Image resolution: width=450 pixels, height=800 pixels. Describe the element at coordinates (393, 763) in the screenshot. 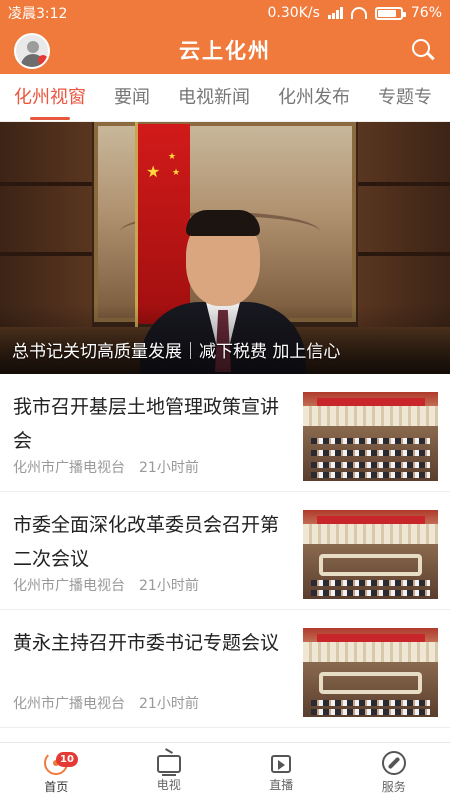

I see `compass-icon` at that location.